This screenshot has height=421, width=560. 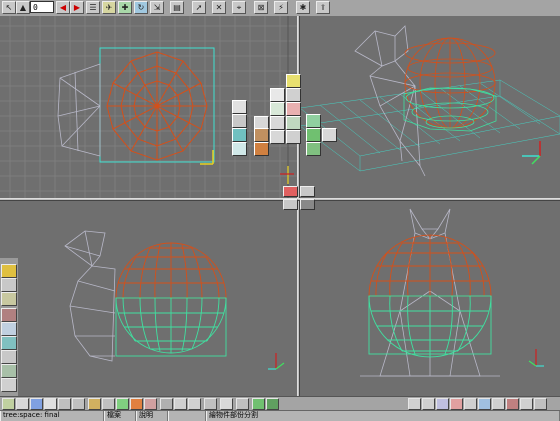 What do you see at coordinates (428, 404) in the screenshot?
I see `pan-icon` at bounding box center [428, 404].